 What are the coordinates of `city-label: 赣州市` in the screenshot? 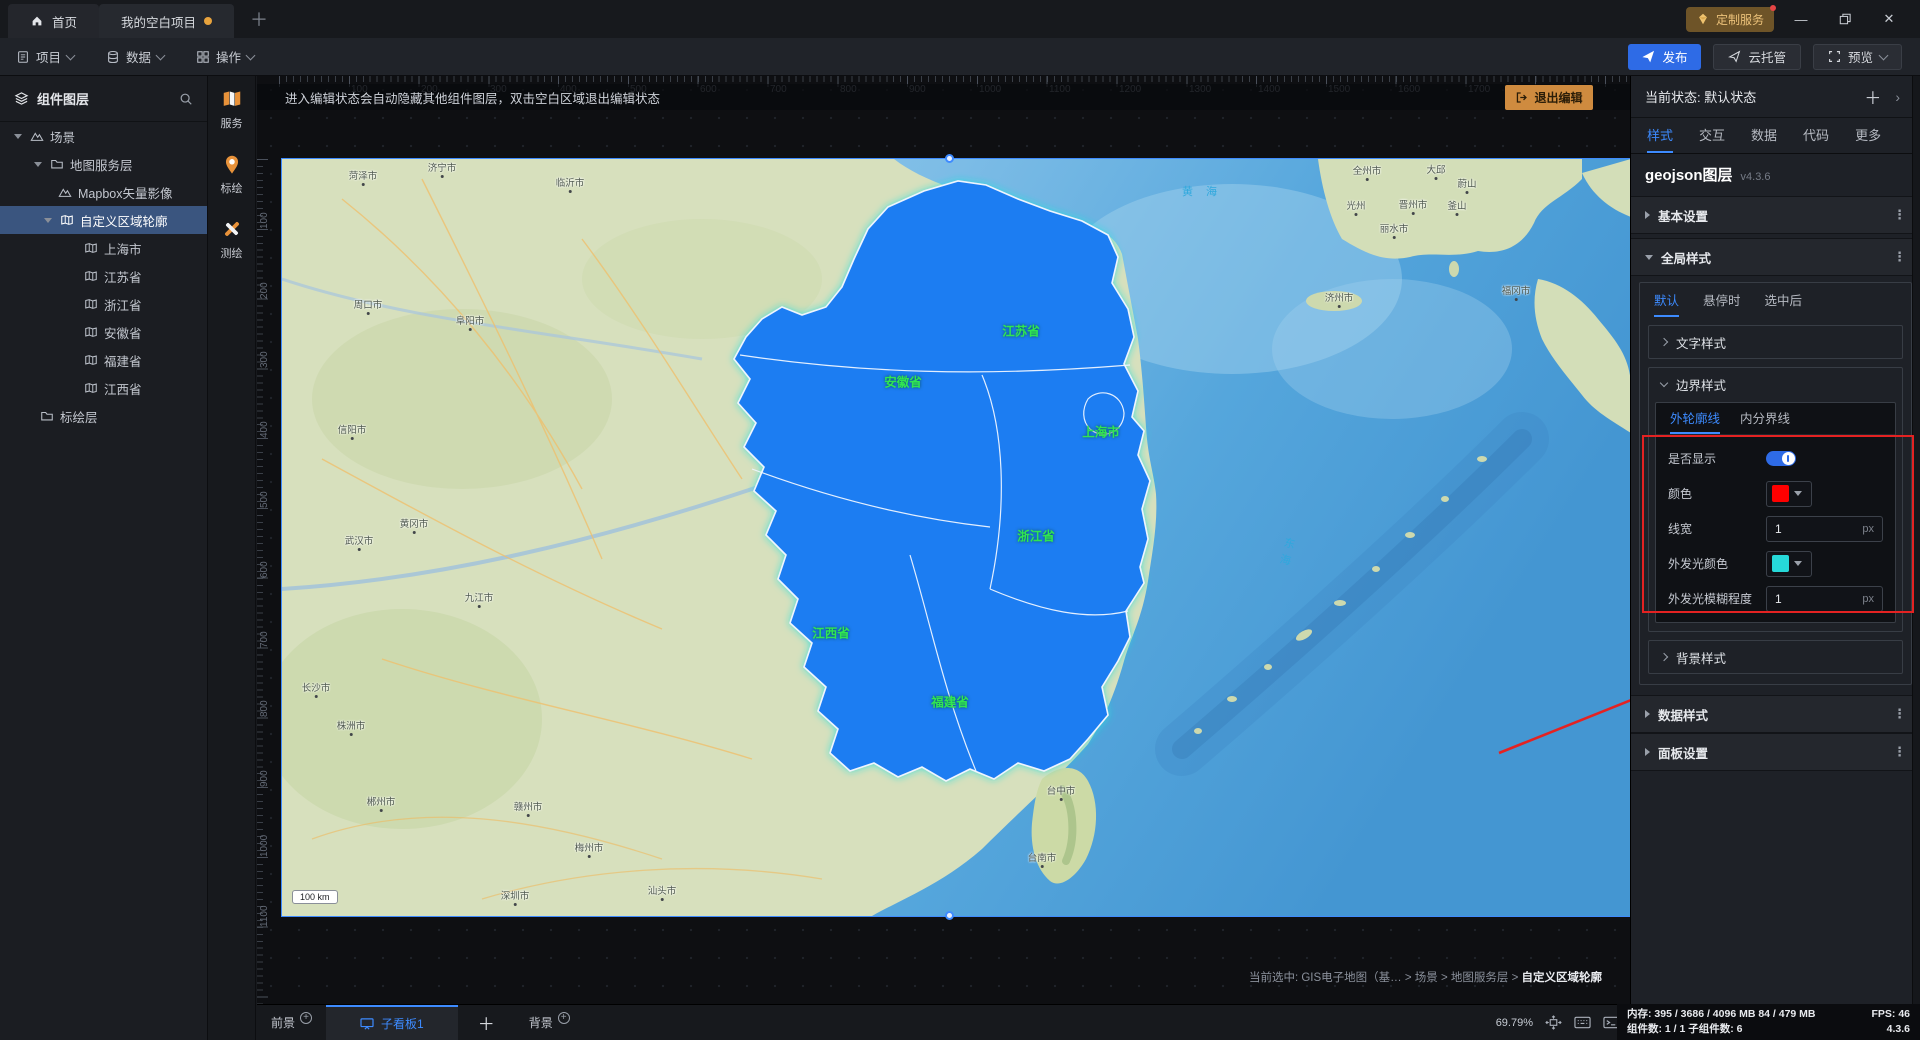 It's located at (528, 808).